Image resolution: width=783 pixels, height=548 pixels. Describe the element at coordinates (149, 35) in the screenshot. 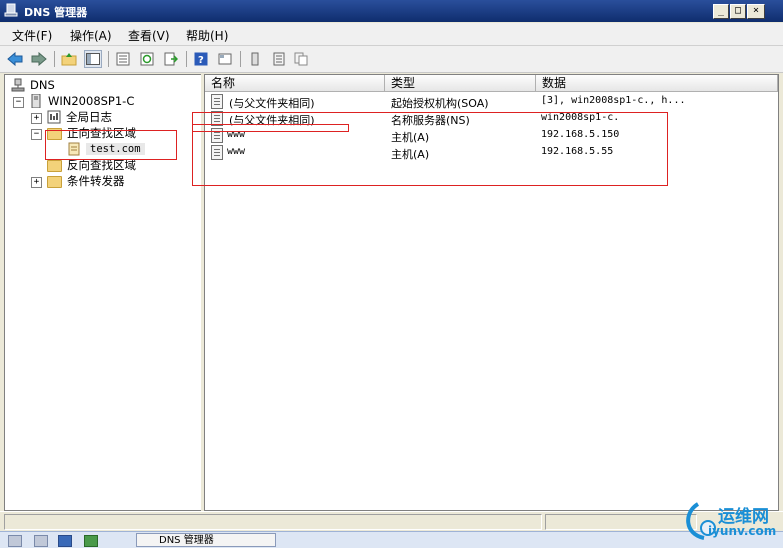

I see `menu-view: 查看(V)` at that location.